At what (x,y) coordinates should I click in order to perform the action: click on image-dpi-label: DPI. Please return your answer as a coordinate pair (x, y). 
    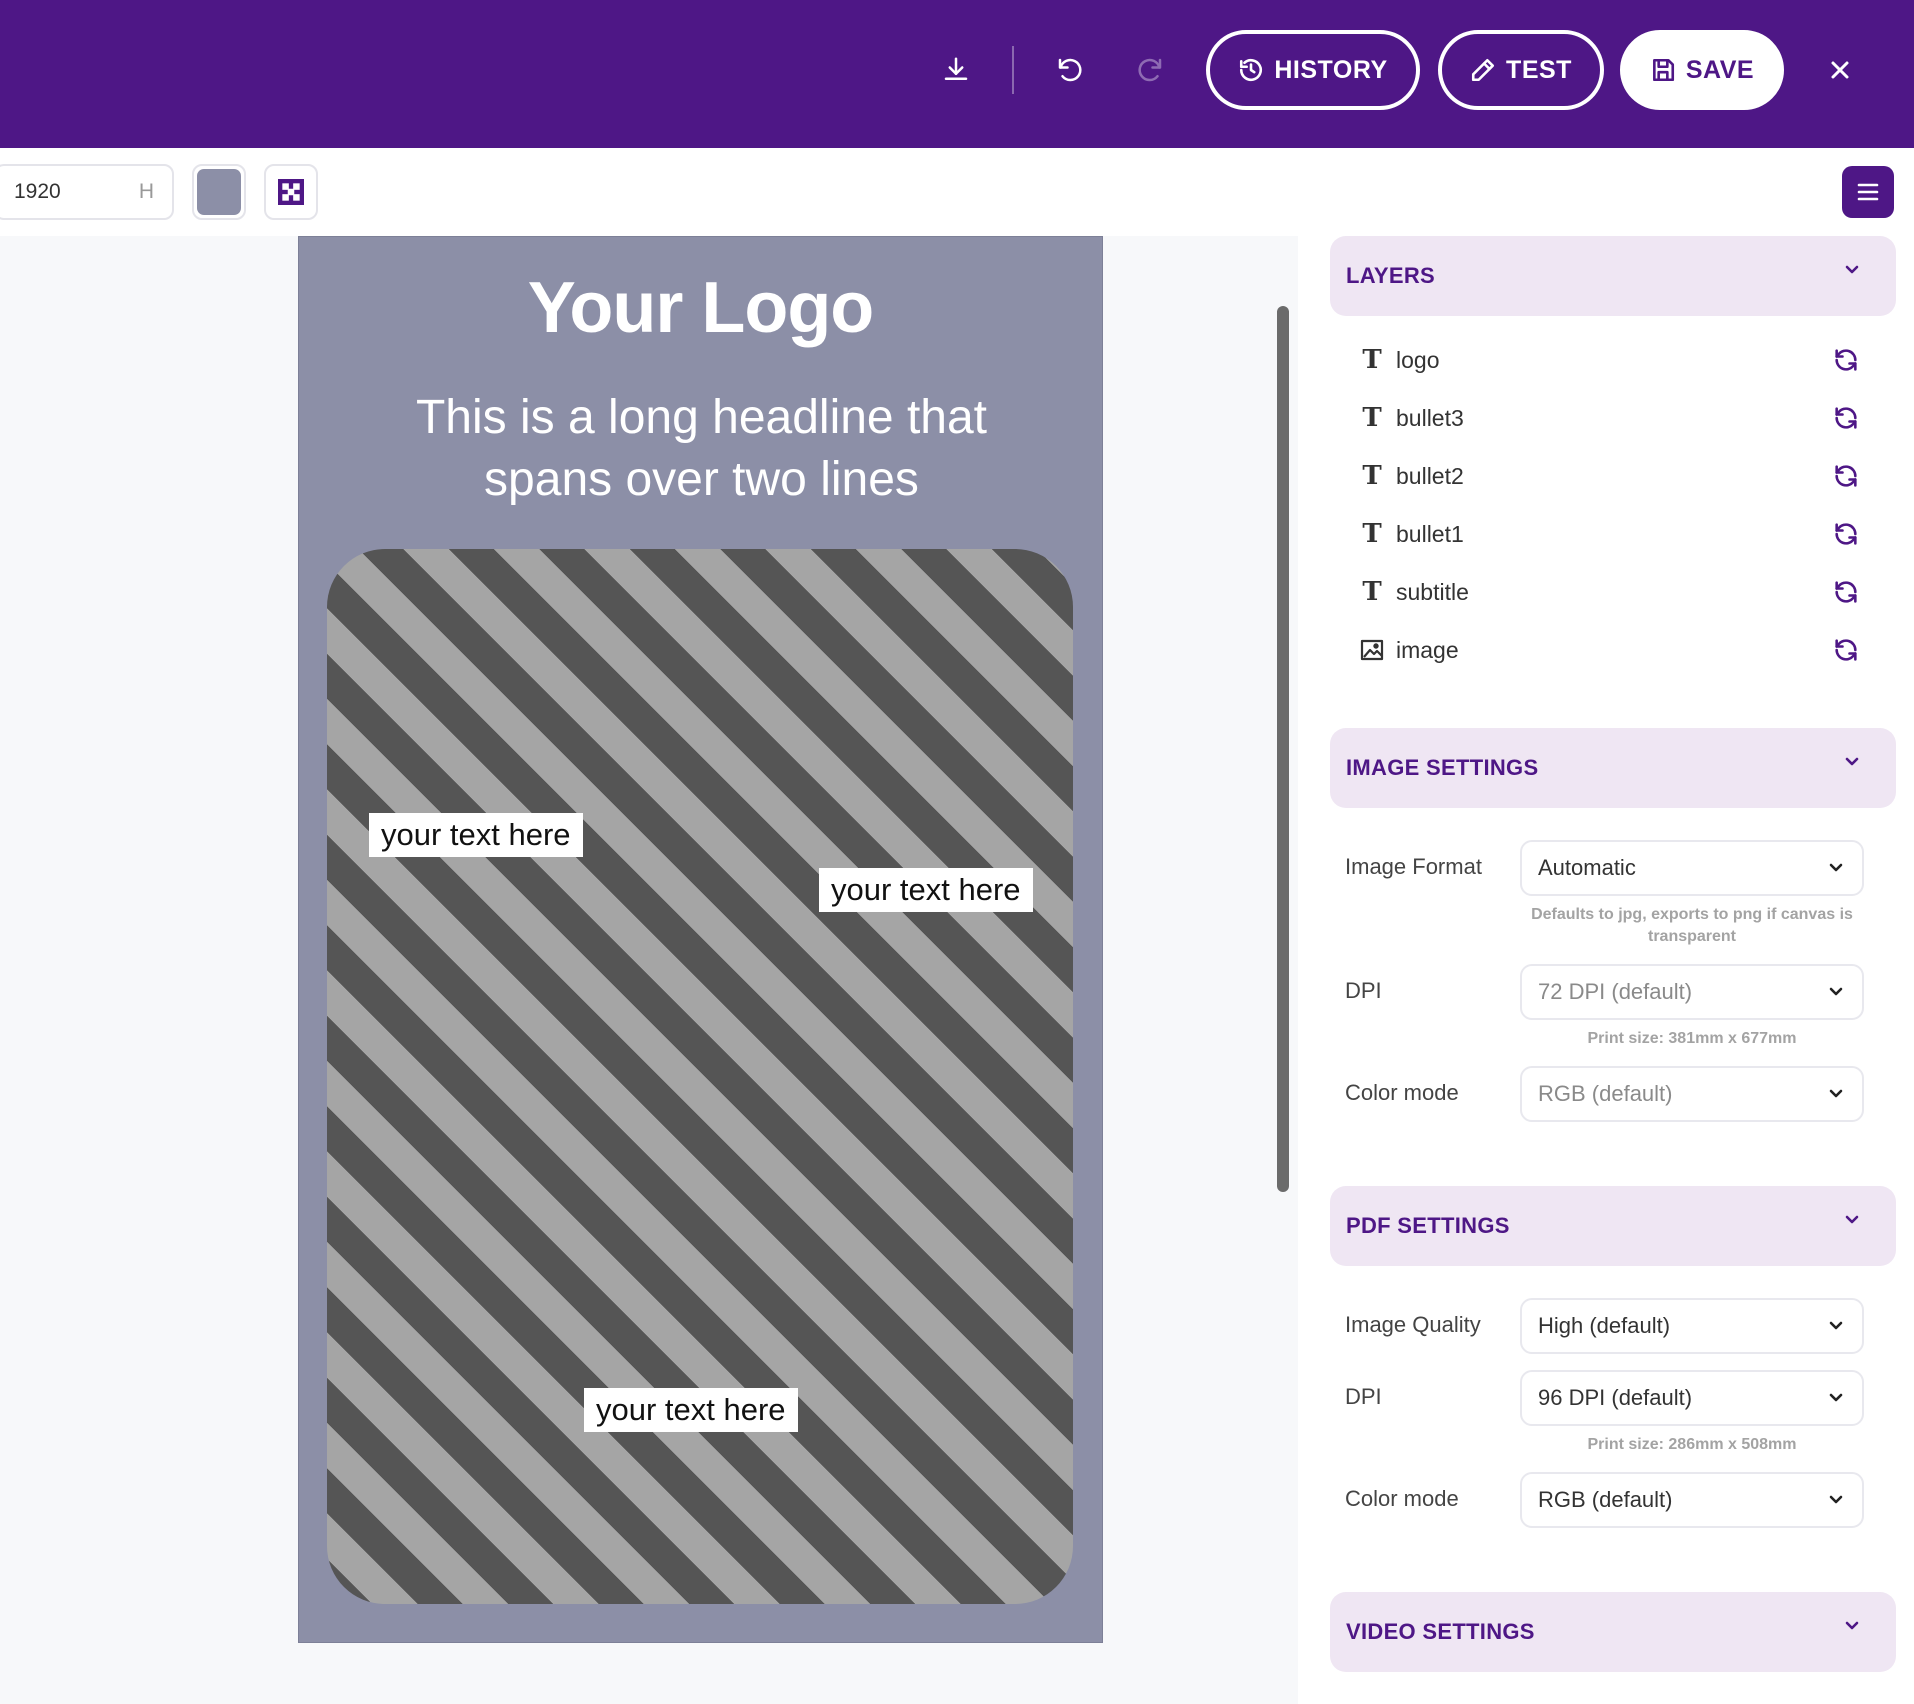
    Looking at the image, I should click on (1363, 990).